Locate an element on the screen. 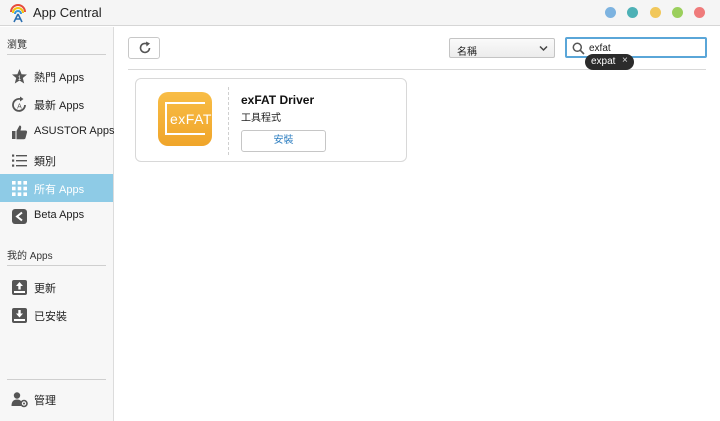  sidebar-item-categories: 類別 is located at coordinates (56, 160).